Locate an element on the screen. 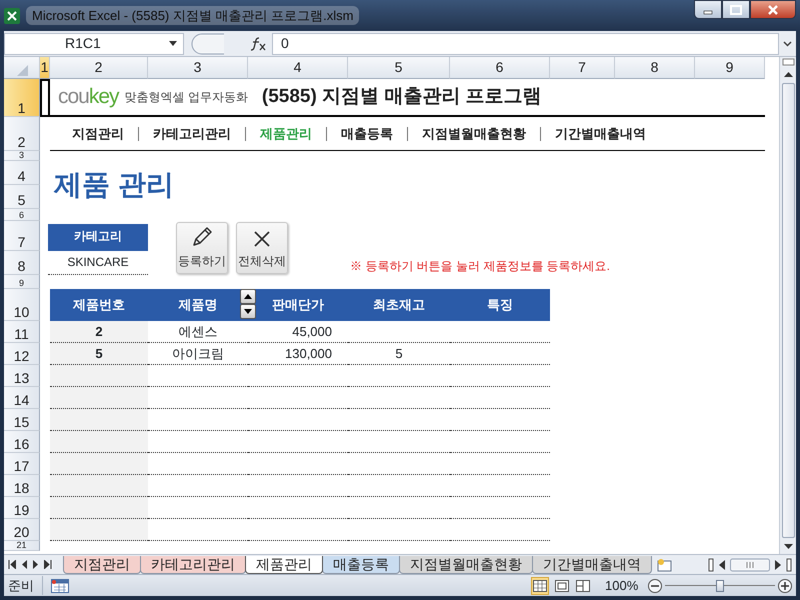  next-sheet-icon is located at coordinates (36, 564).